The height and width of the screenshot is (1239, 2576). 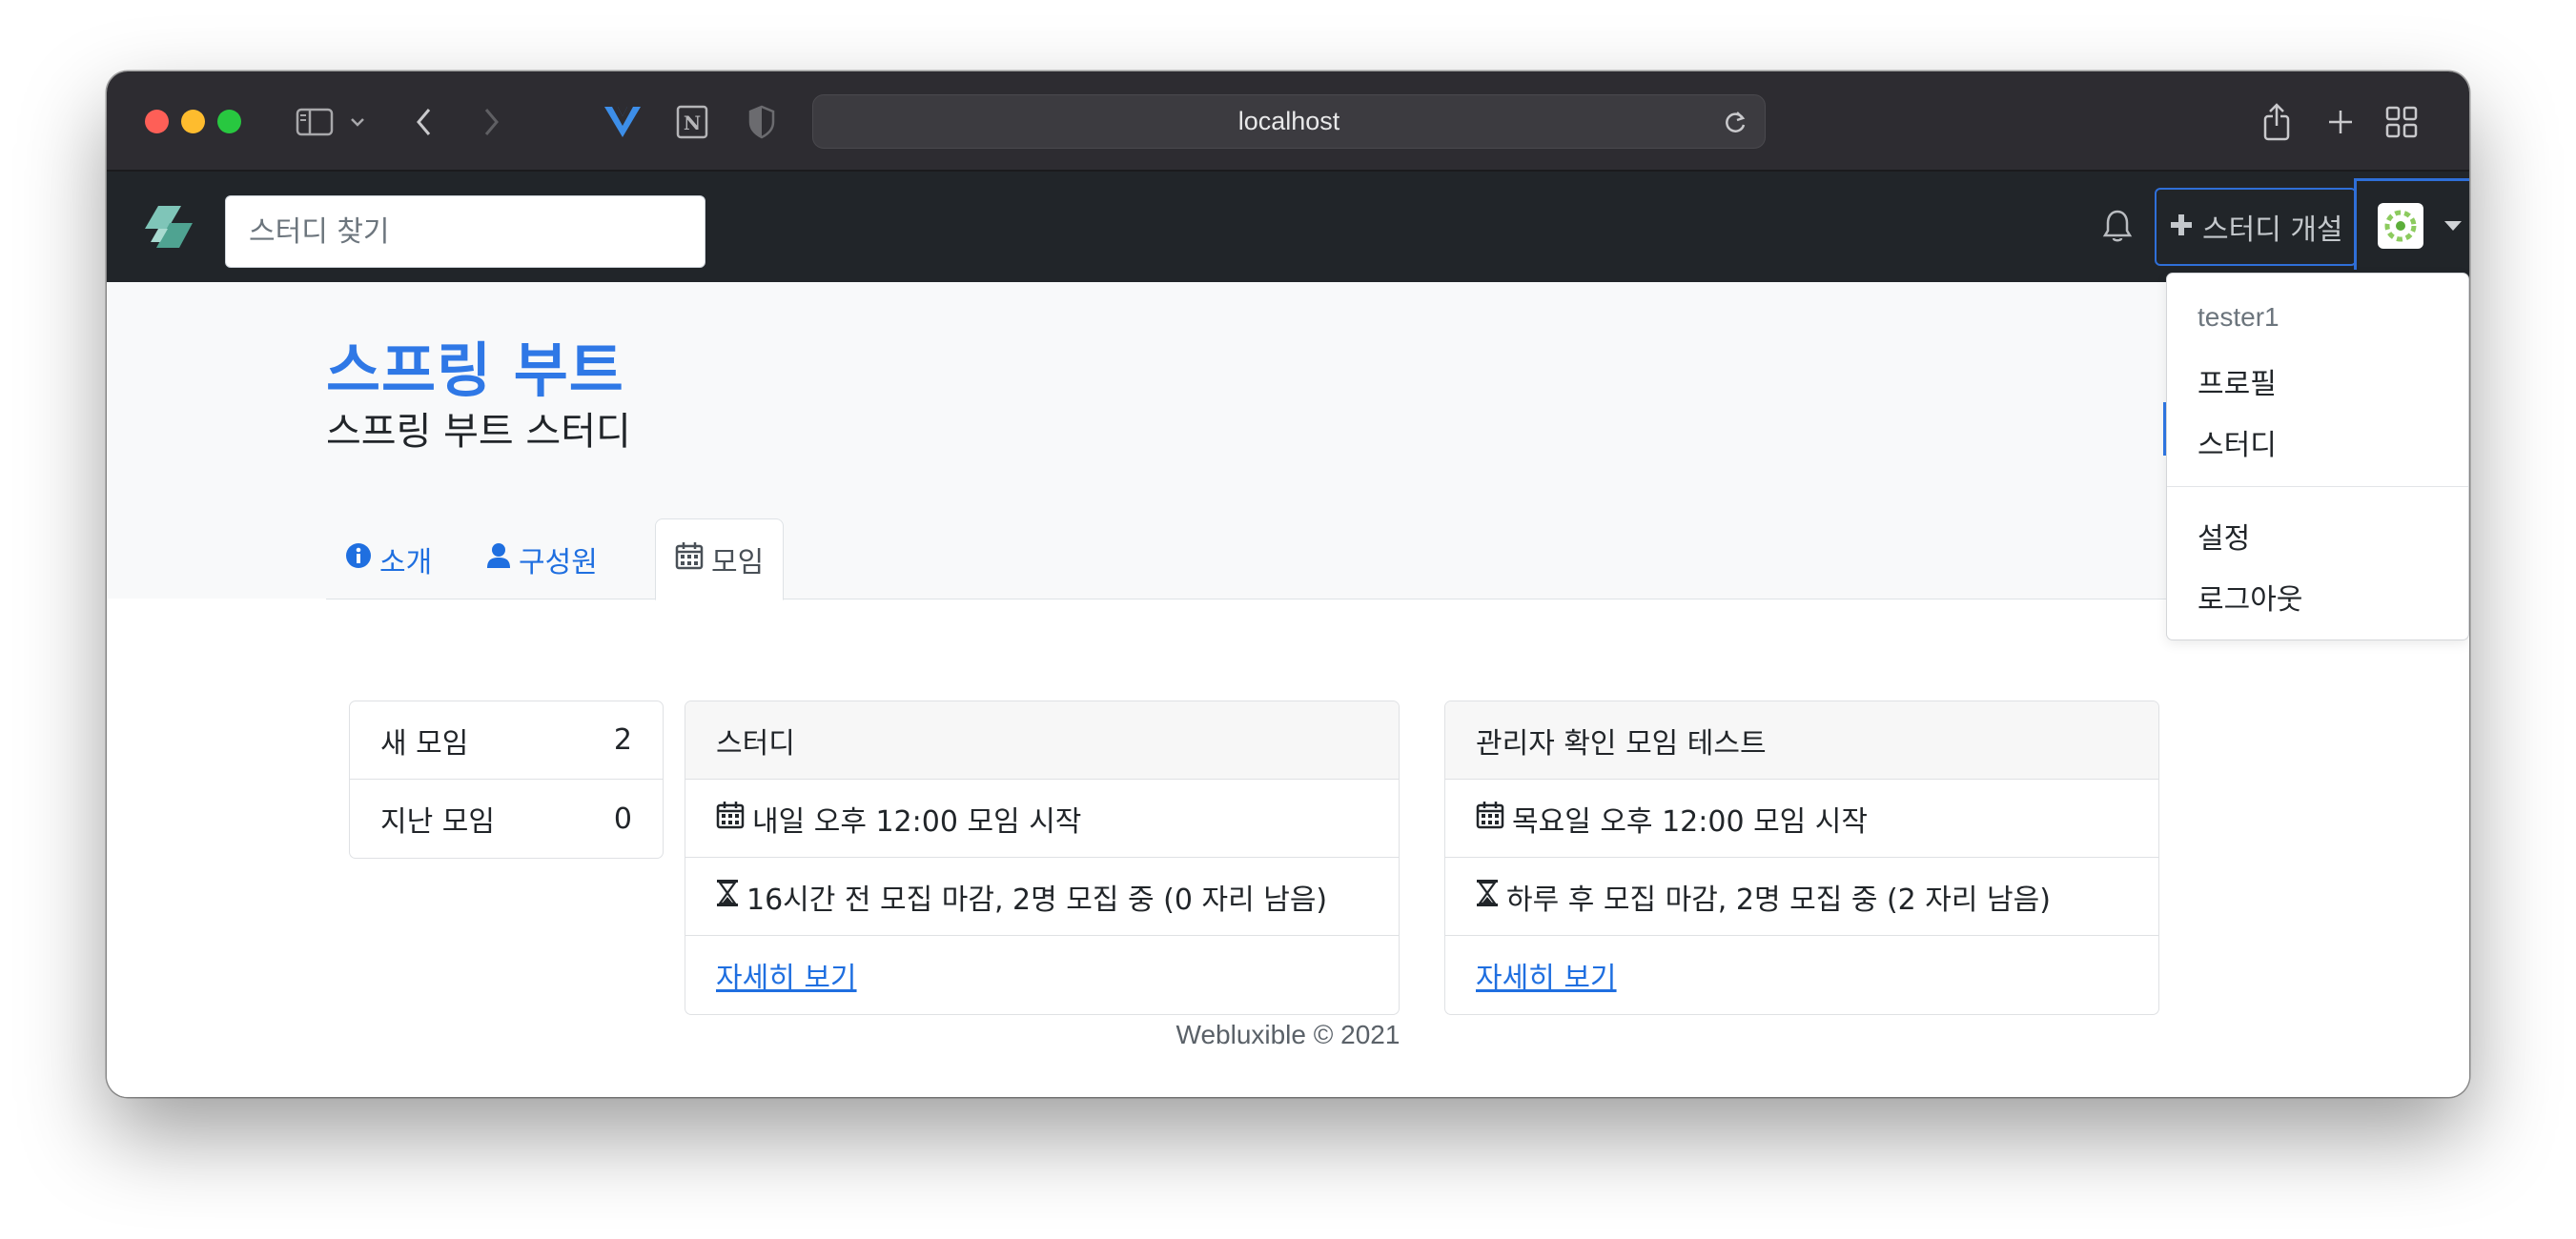 I want to click on avatar, so click(x=2400, y=225).